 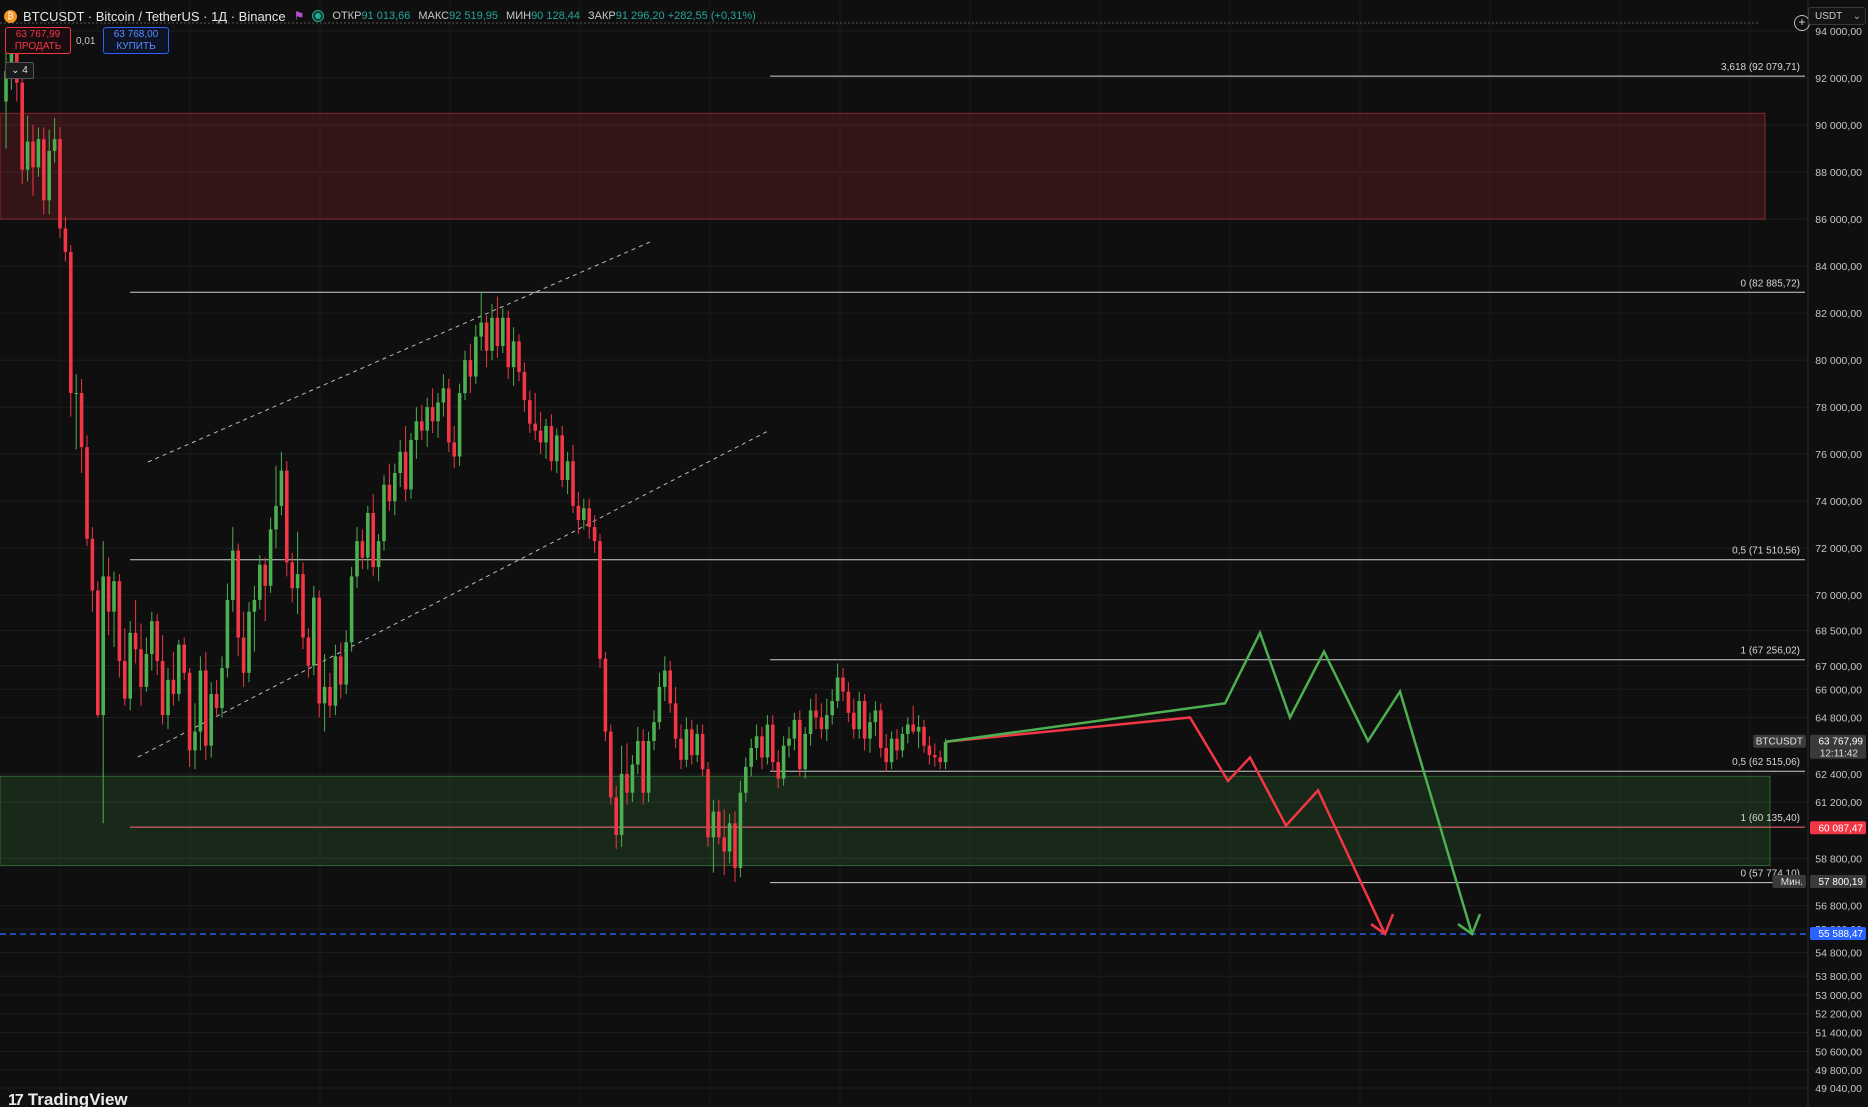 I want to click on chevron-down-icon: ⌄, so click(x=15, y=70).